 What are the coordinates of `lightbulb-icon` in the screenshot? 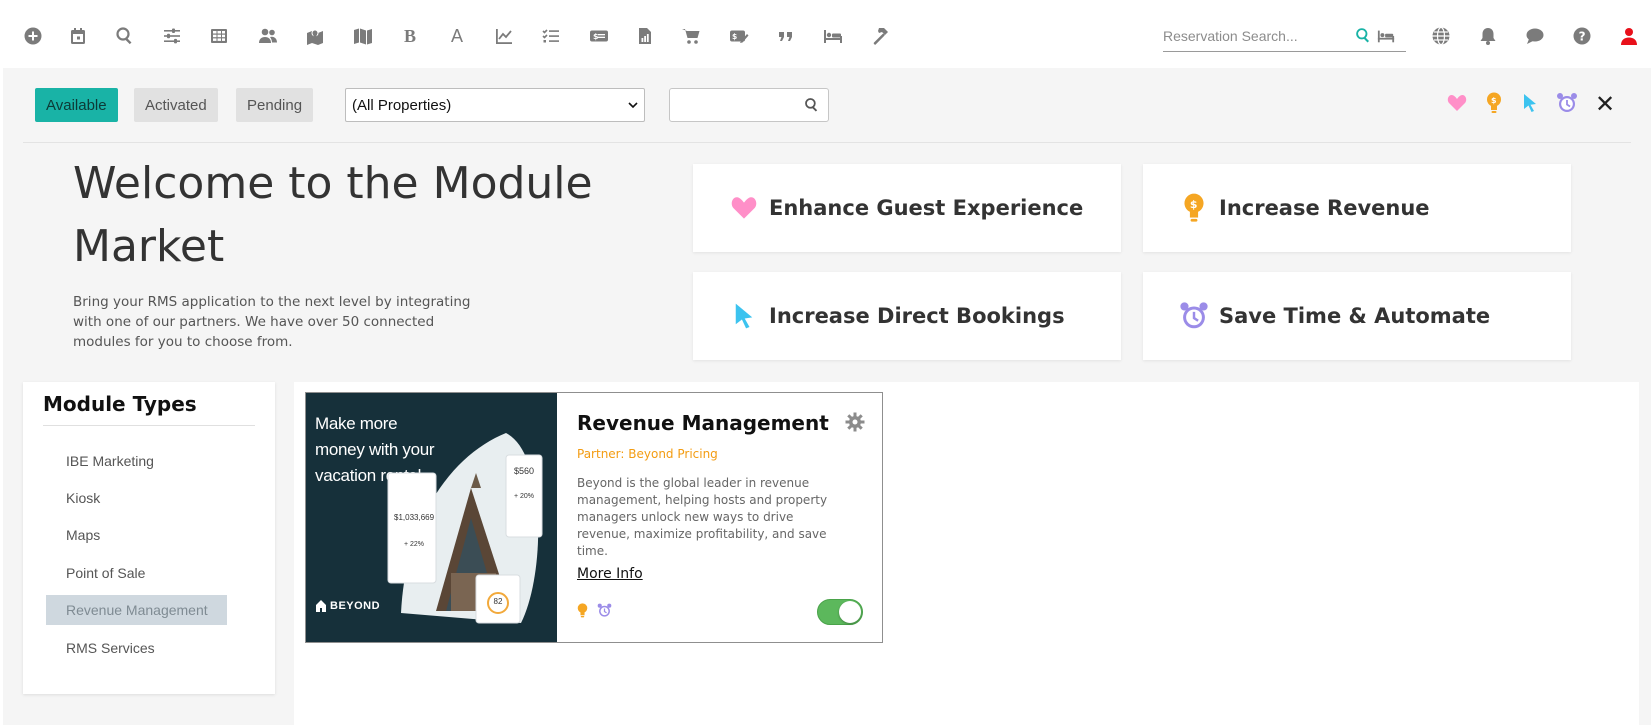 It's located at (582, 612).